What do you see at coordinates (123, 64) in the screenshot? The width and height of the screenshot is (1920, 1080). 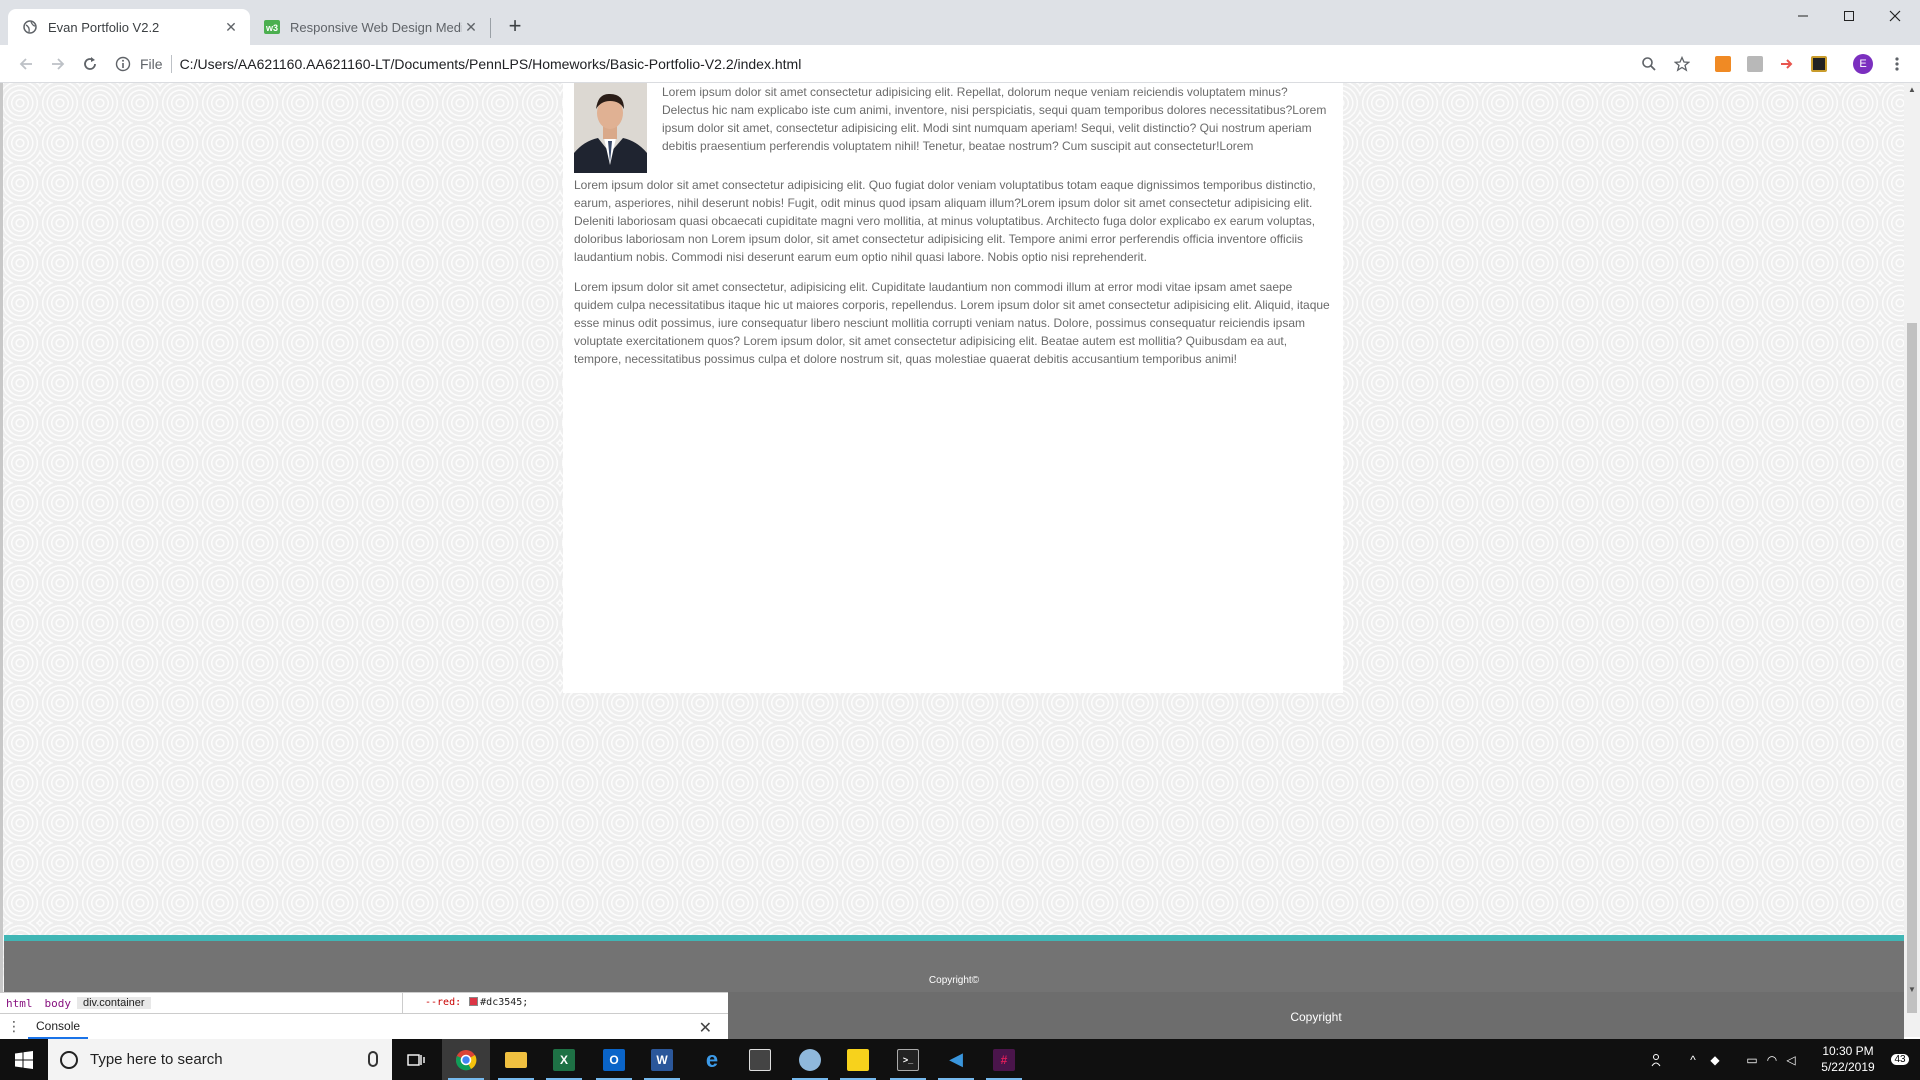 I see `info-icon` at bounding box center [123, 64].